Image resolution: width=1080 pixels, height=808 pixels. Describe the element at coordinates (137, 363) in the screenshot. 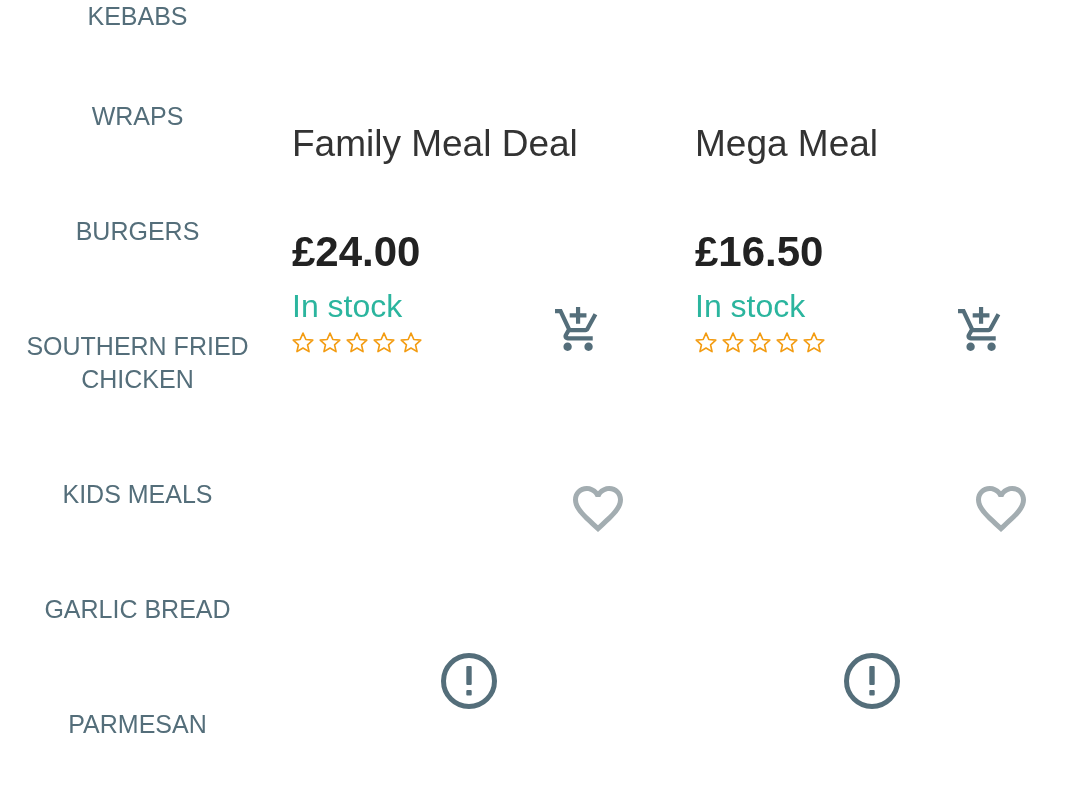

I see `category-link: SOUTHERN FRIED CHICKEN` at that location.